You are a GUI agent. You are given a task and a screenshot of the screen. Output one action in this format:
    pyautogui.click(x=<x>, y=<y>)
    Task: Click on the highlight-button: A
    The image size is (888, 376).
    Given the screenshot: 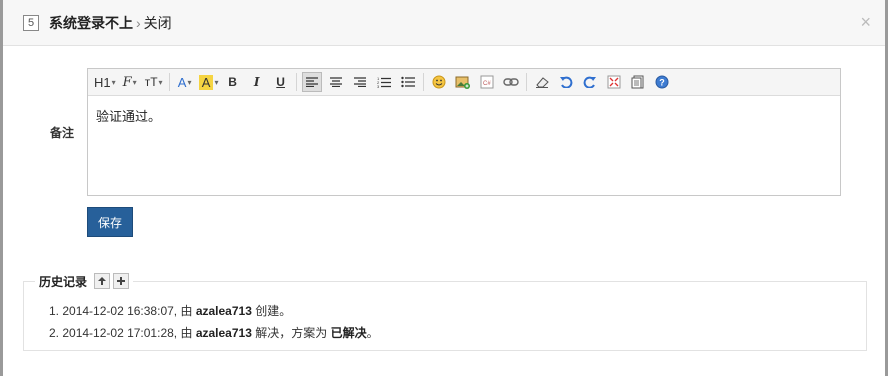 What is the action you would take?
    pyautogui.click(x=208, y=82)
    